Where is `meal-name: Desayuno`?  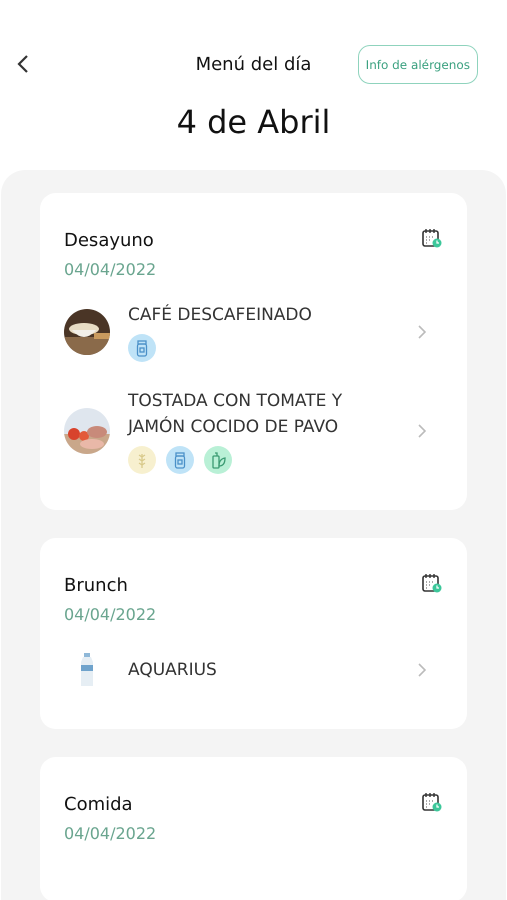 meal-name: Desayuno is located at coordinates (109, 241).